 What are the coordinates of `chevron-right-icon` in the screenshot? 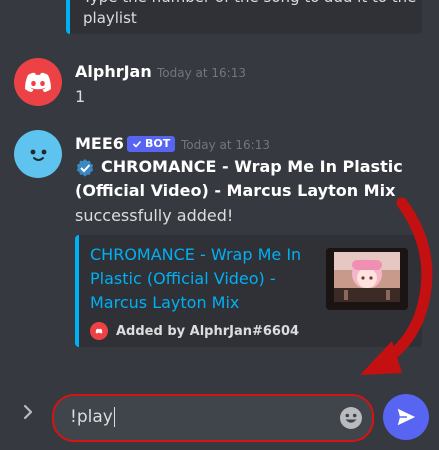 It's located at (28, 412).